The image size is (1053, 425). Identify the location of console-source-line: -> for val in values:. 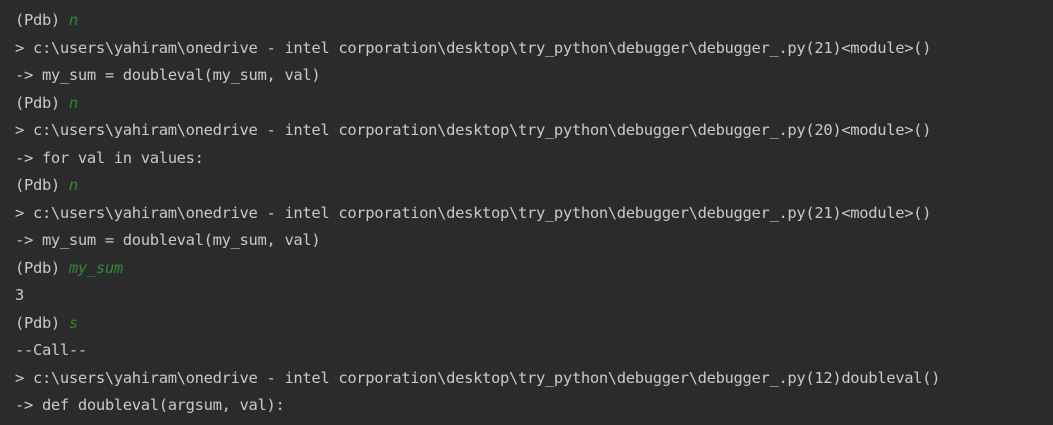
(109, 157).